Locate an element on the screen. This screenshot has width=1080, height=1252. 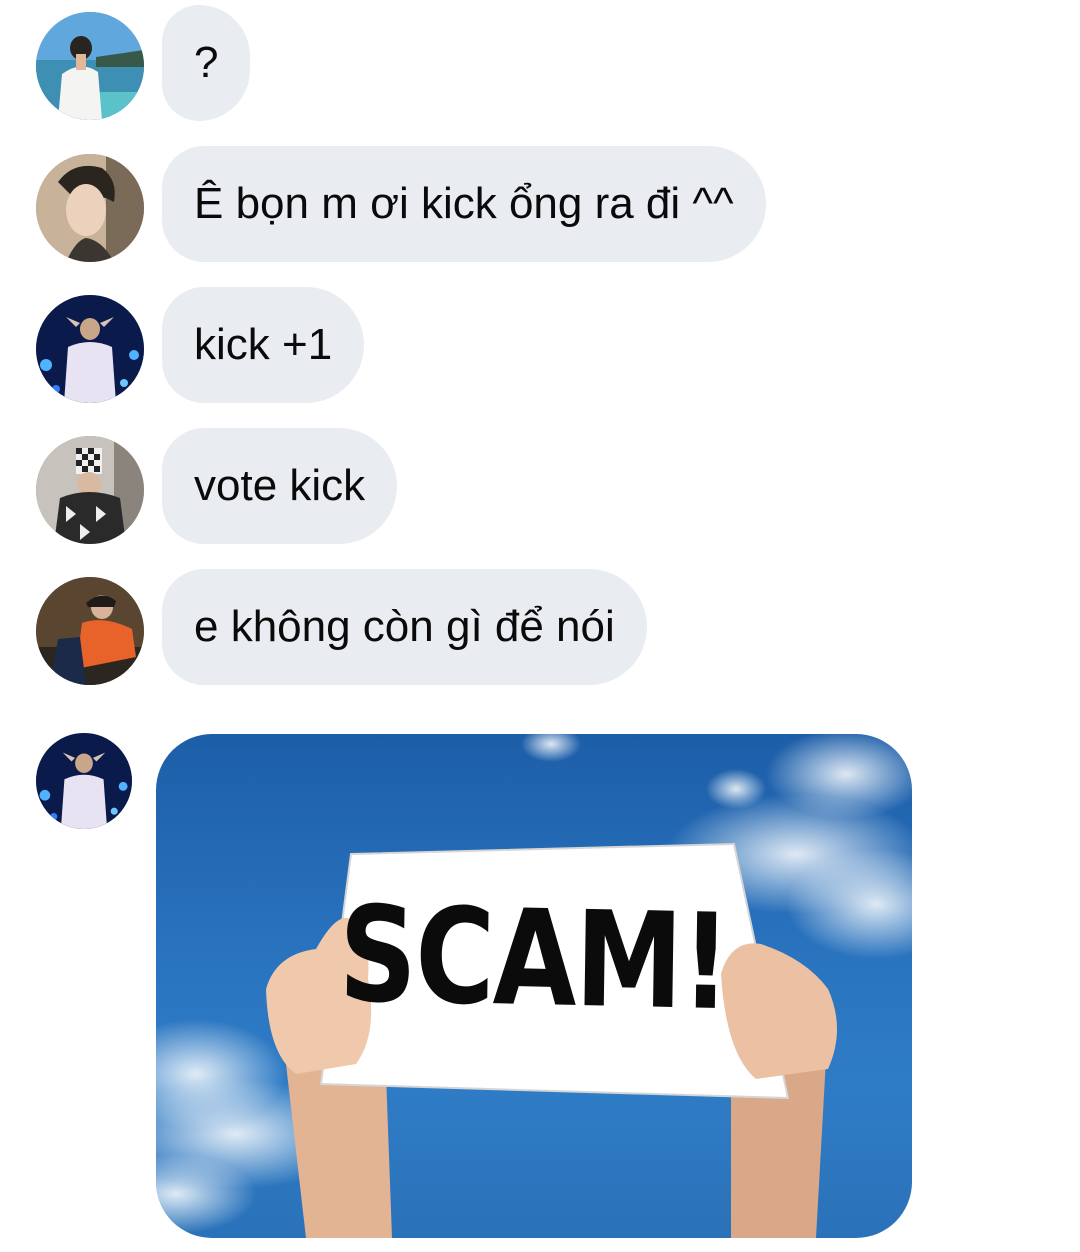
message-text: kick +1 is located at coordinates (263, 344).